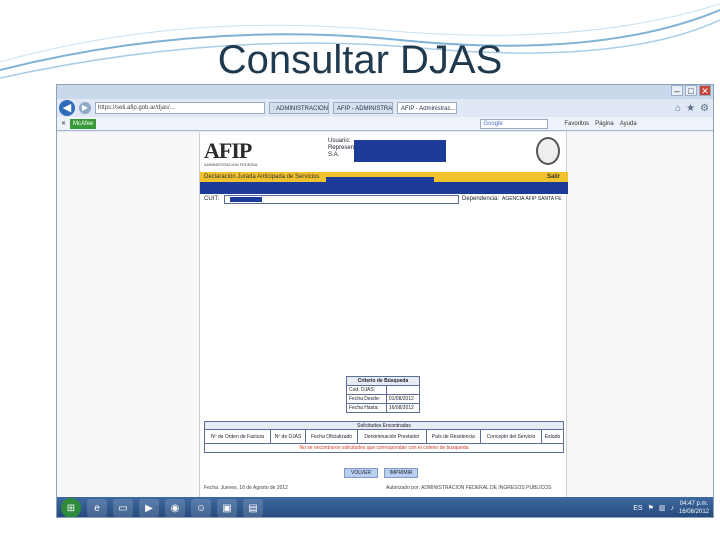 The image size is (720, 540). What do you see at coordinates (383, 381) in the screenshot?
I see `criterio-title: Criterio de Búsqueda` at bounding box center [383, 381].